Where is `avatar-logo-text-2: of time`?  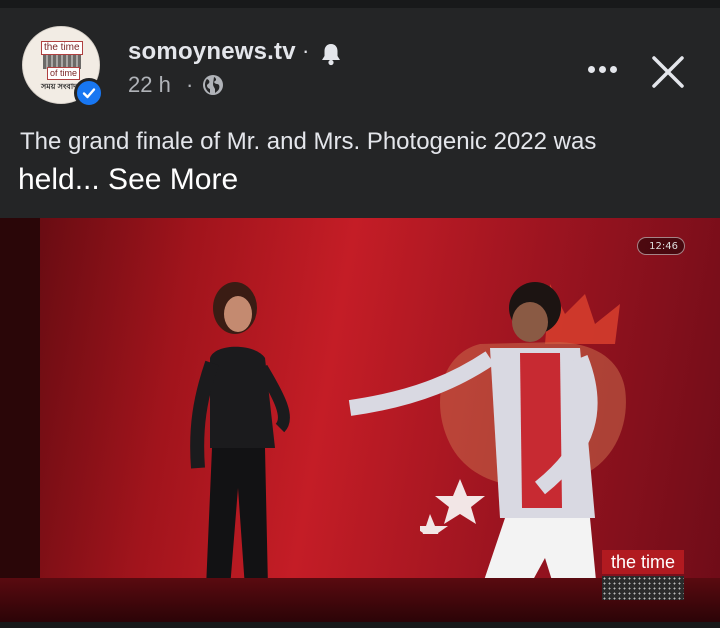
avatar-logo-text-2: of time is located at coordinates (64, 73).